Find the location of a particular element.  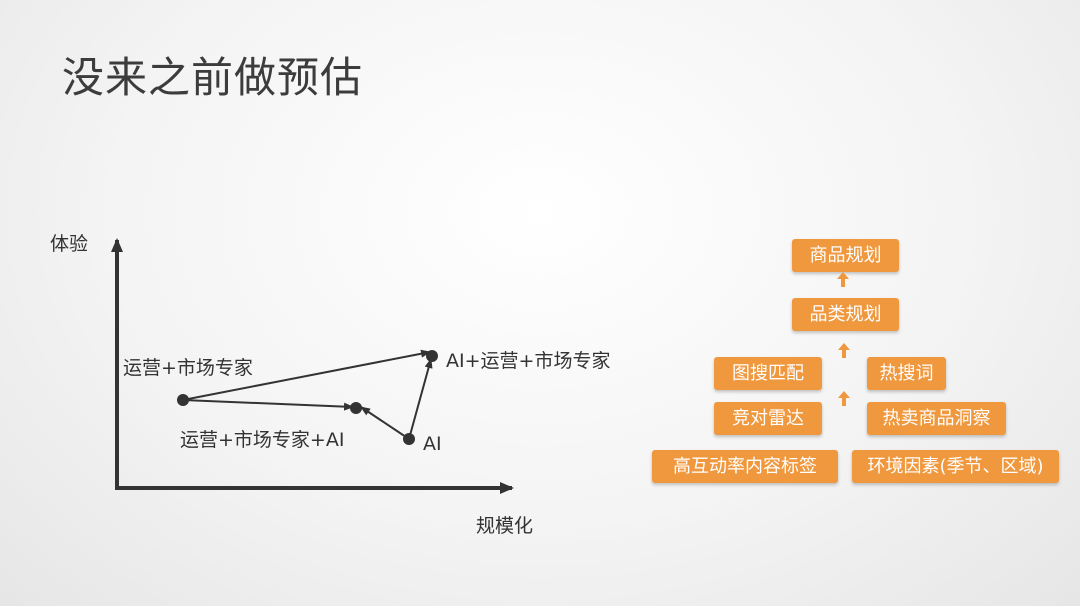

box-bestseller-insight: 热卖商品洞察 is located at coordinates (936, 418).